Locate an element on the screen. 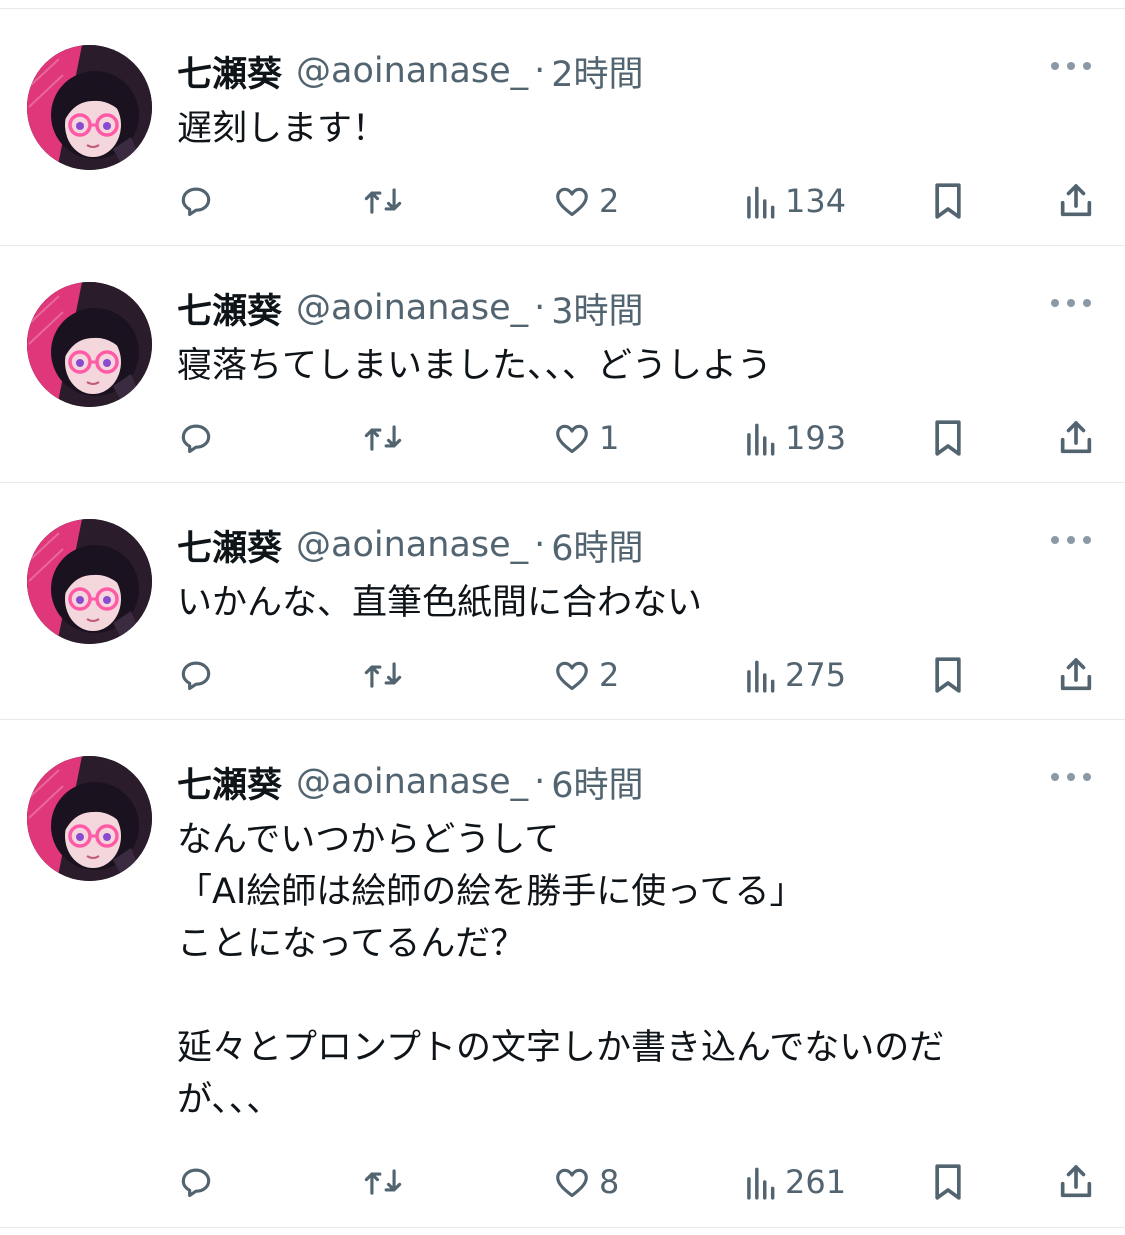 Image resolution: width=1125 pixels, height=1235 pixels. tweet-body: 七瀬葵 @aoinanase_ · 3時間 寝落ちてしまいました、、、どうしよう is located at coordinates (631, 338).